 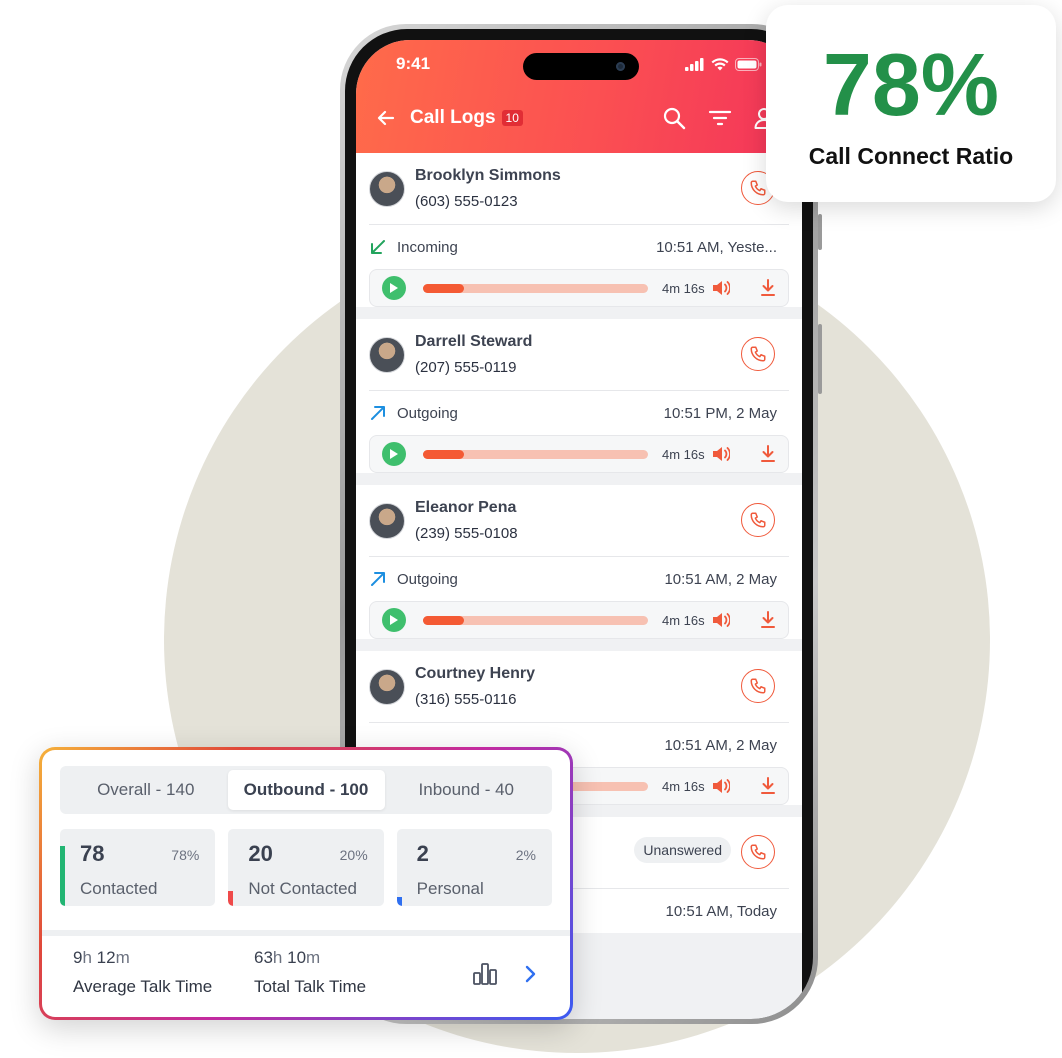 What do you see at coordinates (579, 579) in the screenshot?
I see `call-meta: Outgoing 10:51 AM, 2 May` at bounding box center [579, 579].